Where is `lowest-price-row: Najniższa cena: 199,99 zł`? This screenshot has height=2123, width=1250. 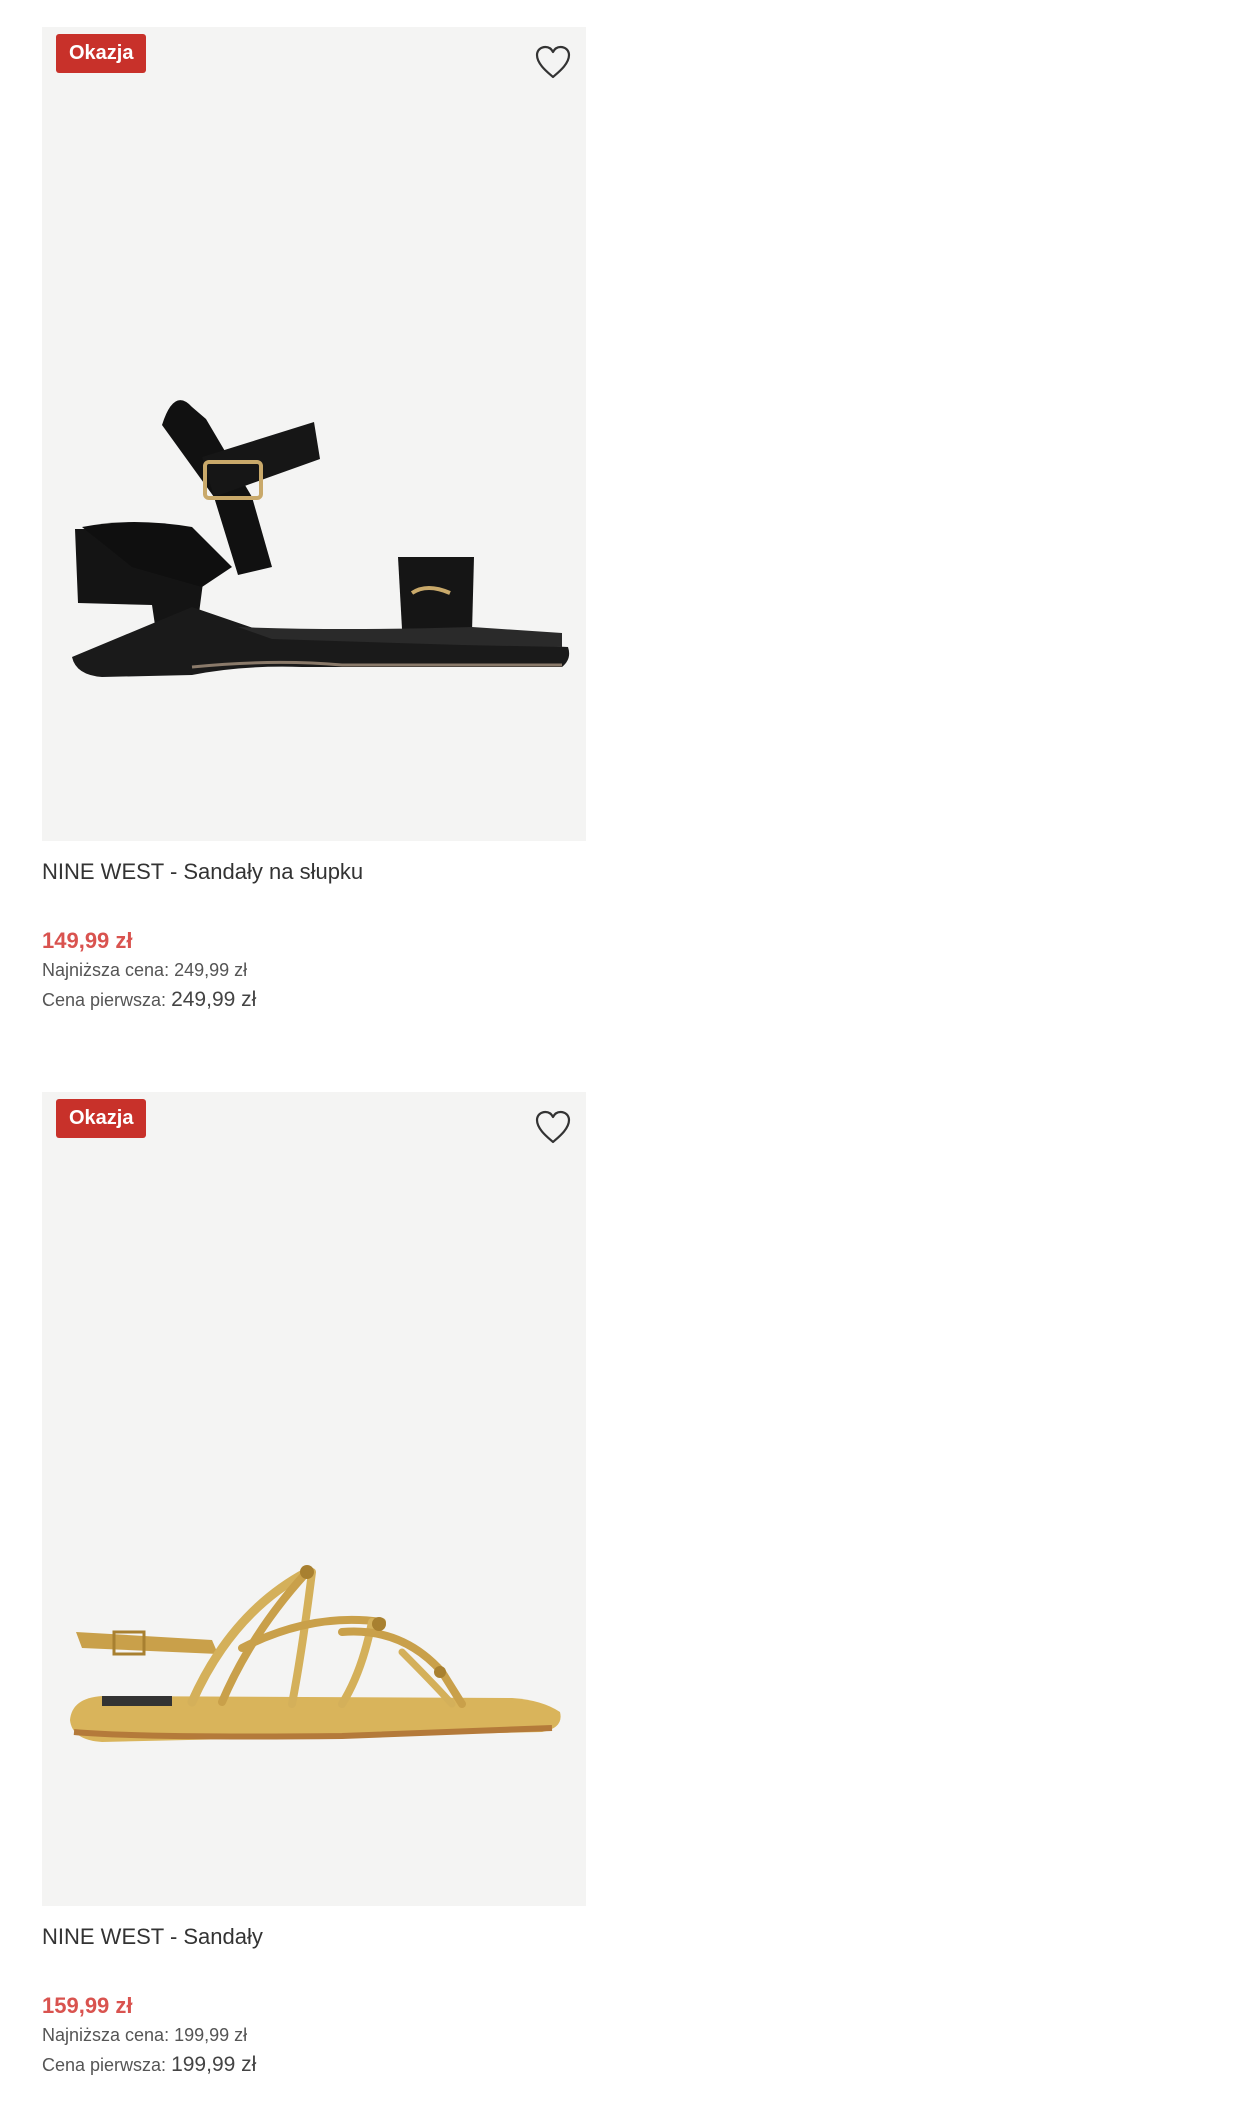 lowest-price-row: Najniższa cena: 199,99 zł is located at coordinates (314, 2035).